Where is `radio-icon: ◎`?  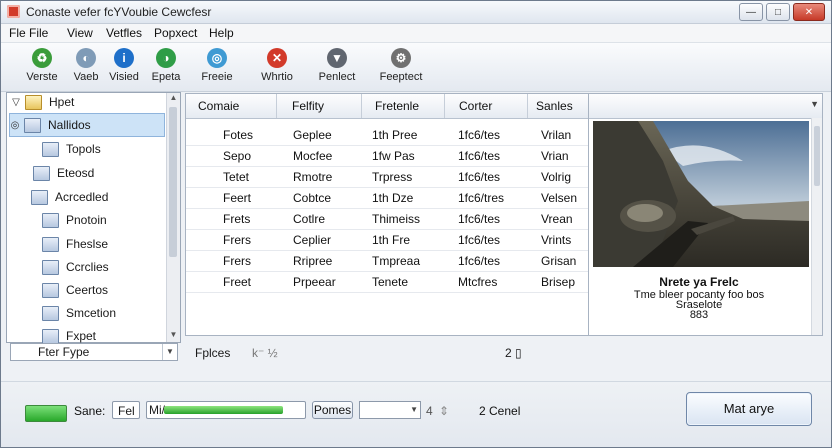 radio-icon: ◎ is located at coordinates (15, 125).